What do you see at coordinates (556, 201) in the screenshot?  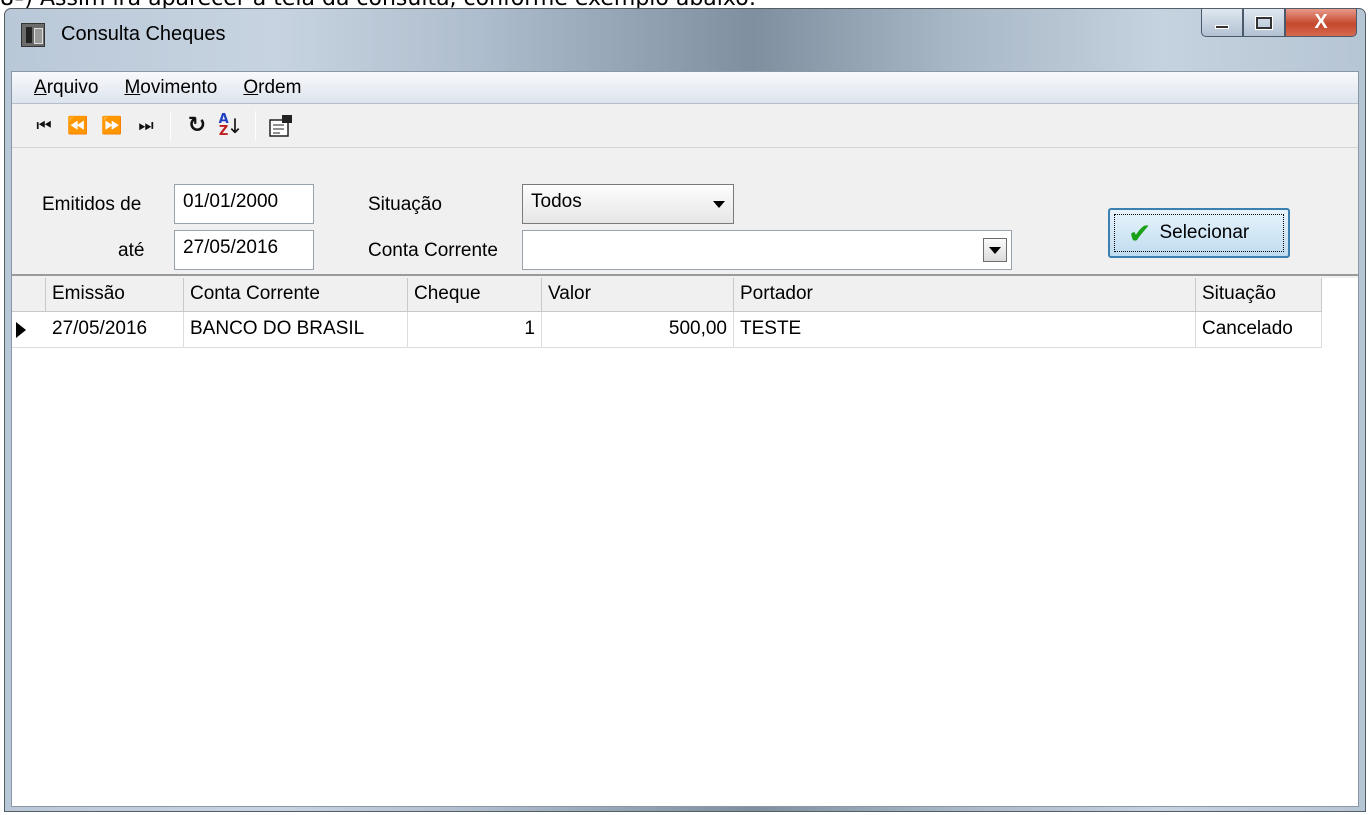 I see `situacao-selected-value: Todos` at bounding box center [556, 201].